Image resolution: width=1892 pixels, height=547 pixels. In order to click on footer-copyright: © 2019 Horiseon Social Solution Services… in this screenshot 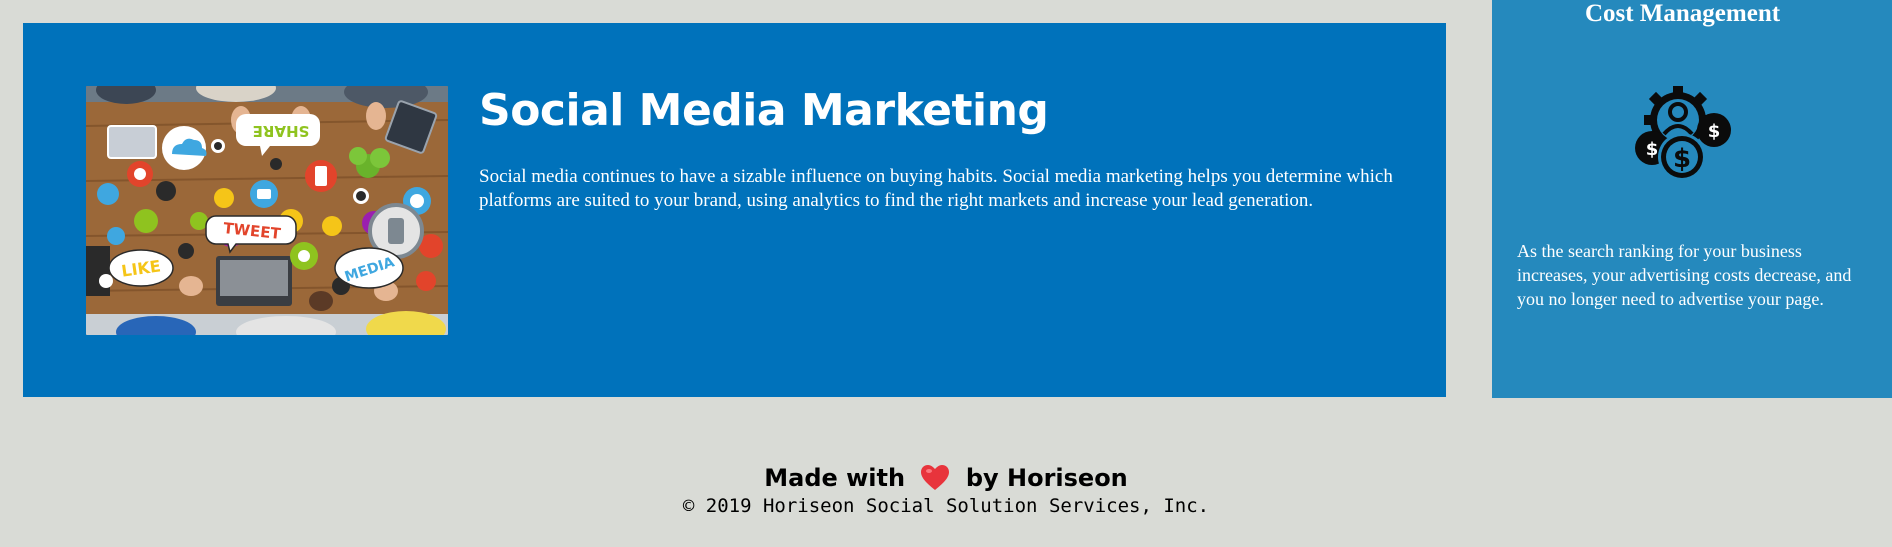, I will do `click(946, 506)`.